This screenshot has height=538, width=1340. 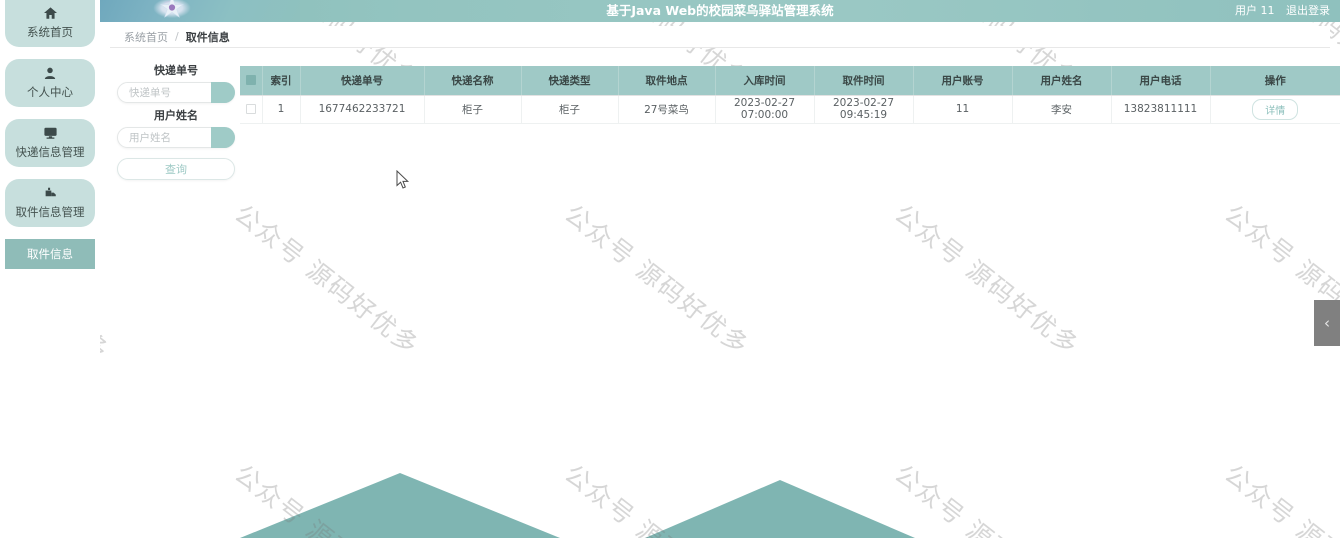 I want to click on sidebar-item-label: 系统首页, so click(x=50, y=32).